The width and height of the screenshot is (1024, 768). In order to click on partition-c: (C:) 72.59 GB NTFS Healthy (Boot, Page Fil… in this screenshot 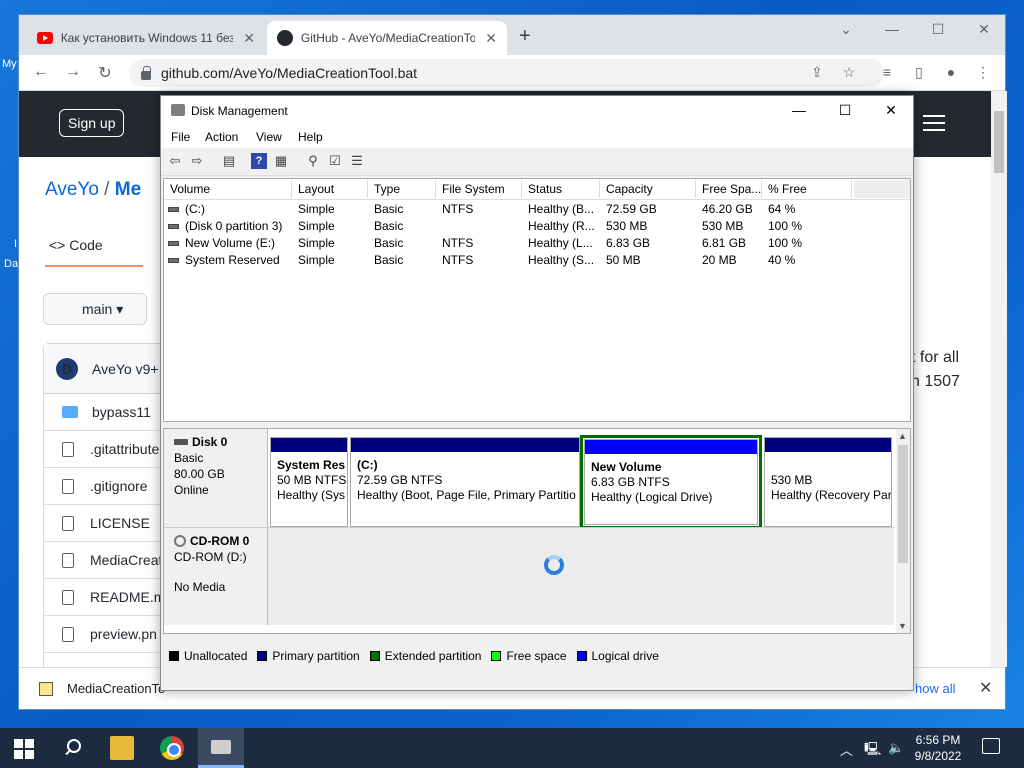, I will do `click(465, 482)`.